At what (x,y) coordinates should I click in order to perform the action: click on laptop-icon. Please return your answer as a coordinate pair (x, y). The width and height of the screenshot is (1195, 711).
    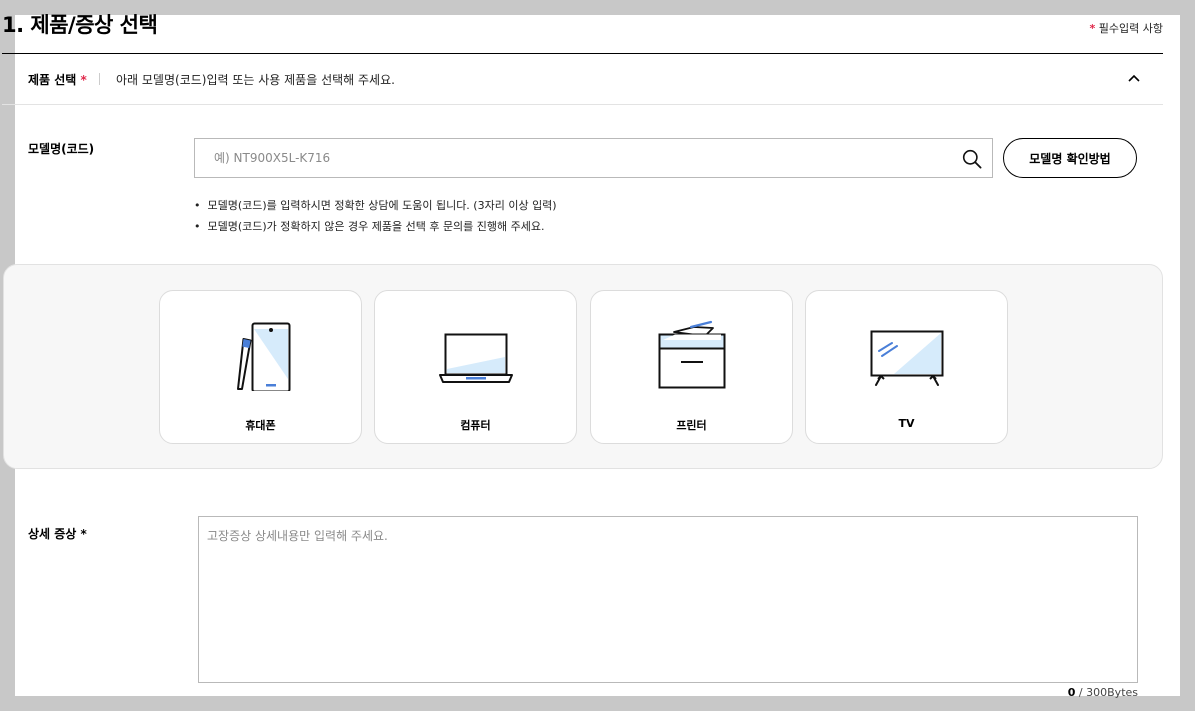
    Looking at the image, I should click on (475, 358).